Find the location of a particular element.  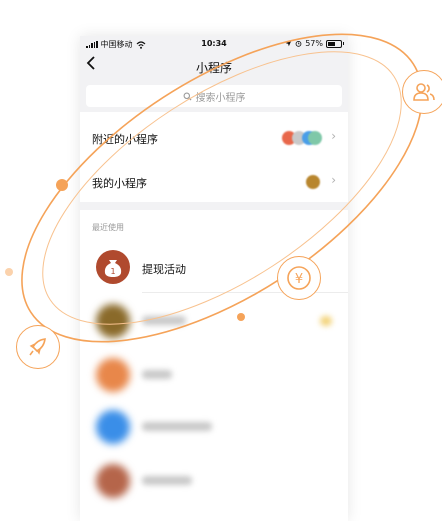

rocket-icon-svg is located at coordinates (37, 347).